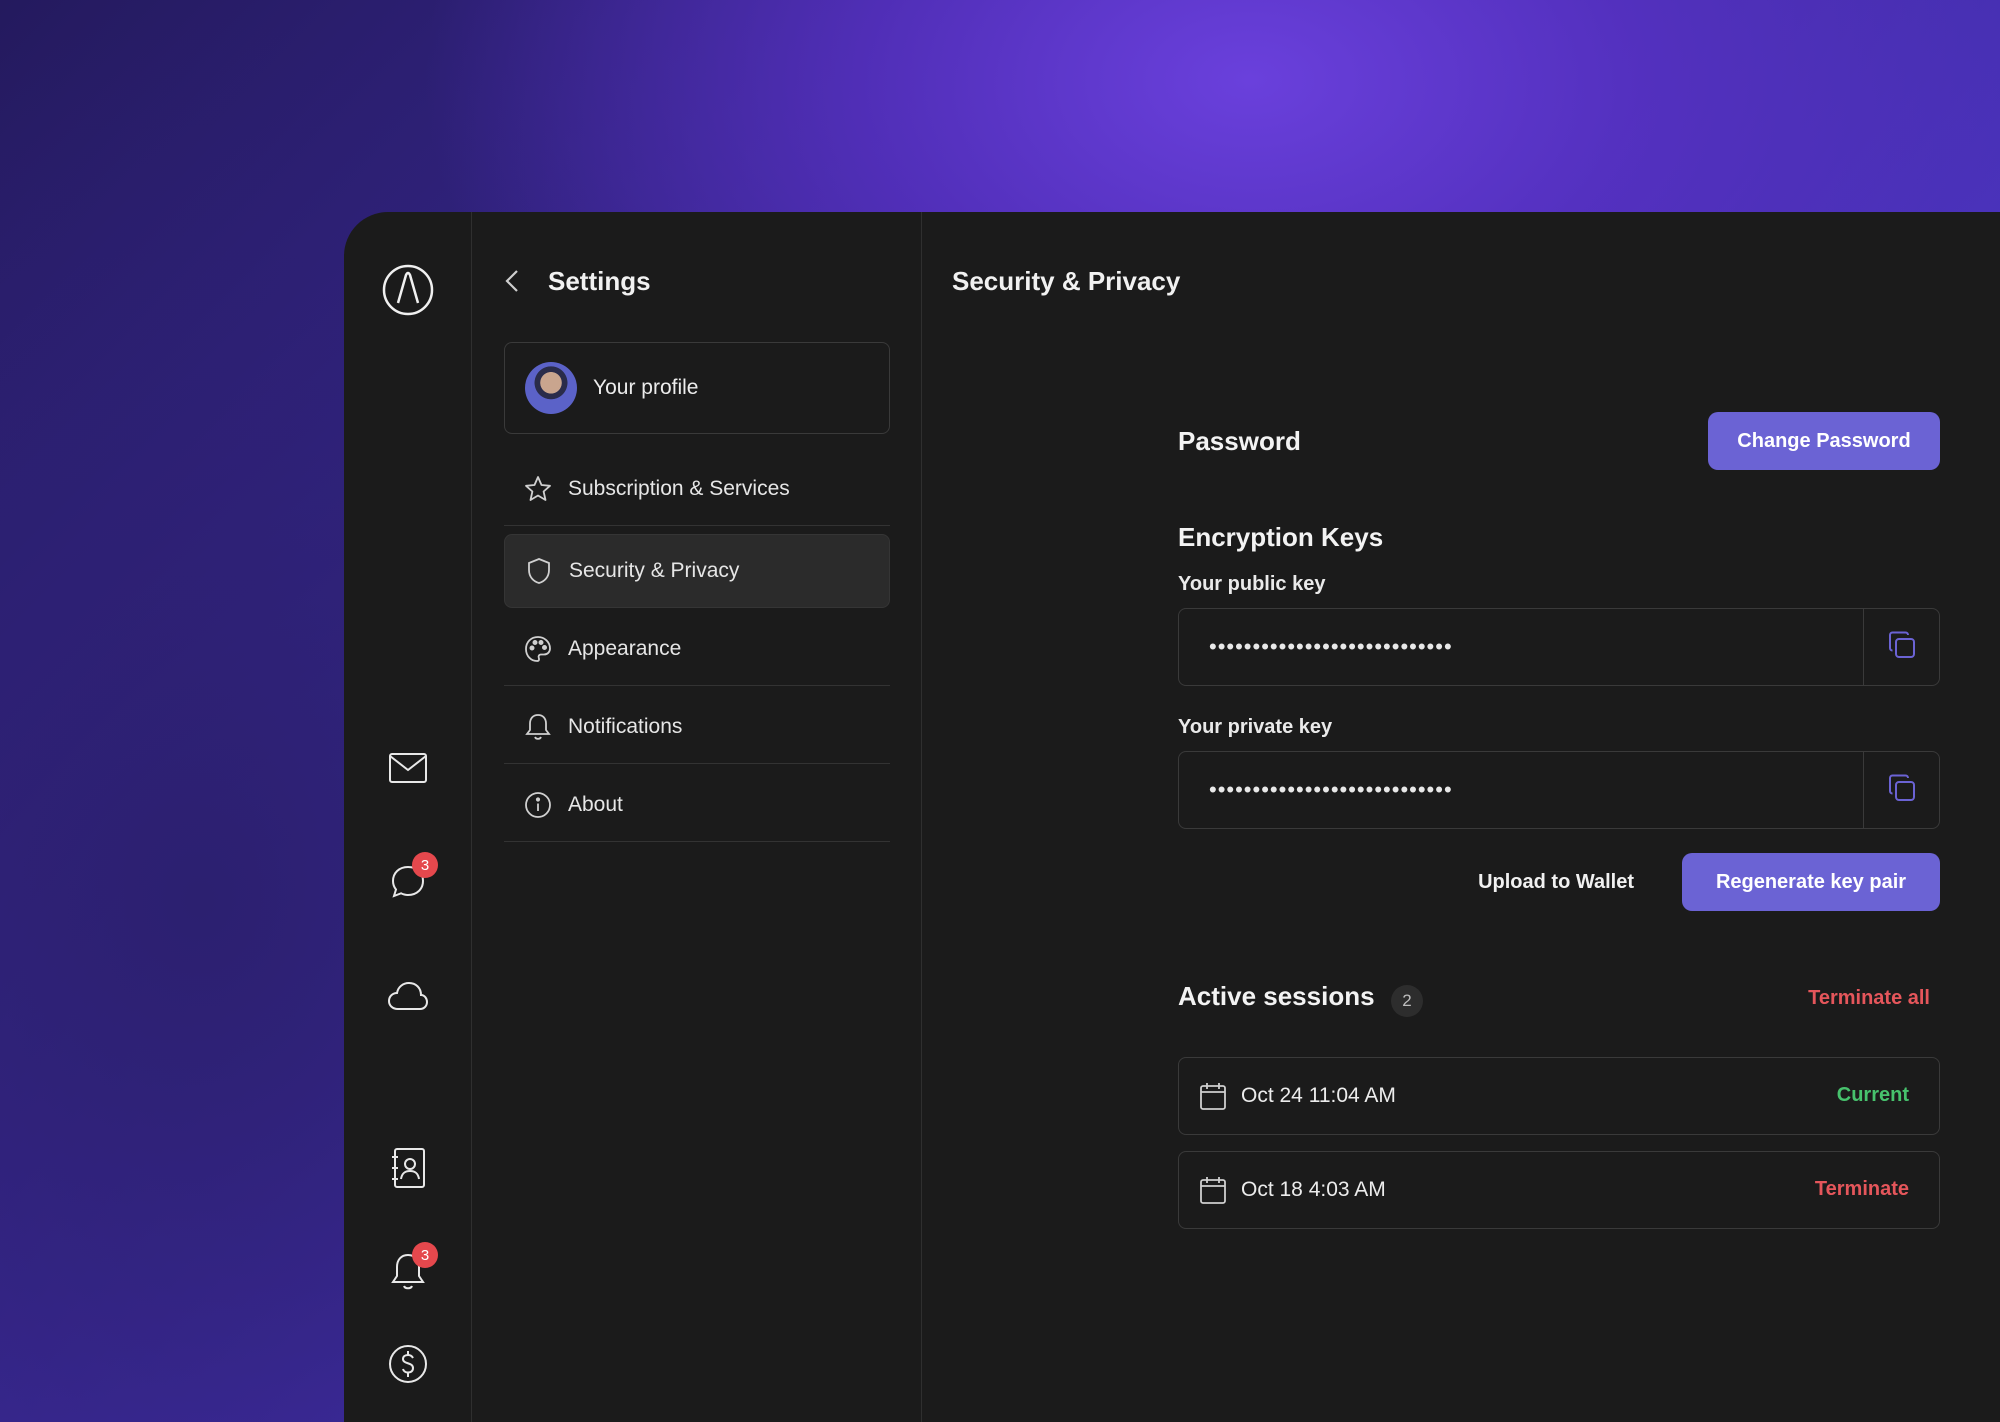 The width and height of the screenshot is (2000, 1422). I want to click on session-date: Oct 24 11:04 AM, so click(1318, 1095).